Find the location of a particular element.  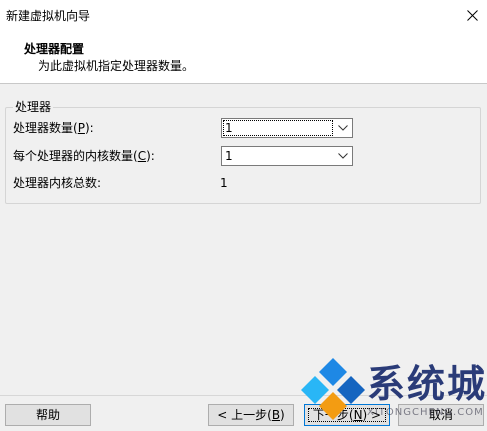

title-bar: 新建虚拟机向导 is located at coordinates (243, 15).